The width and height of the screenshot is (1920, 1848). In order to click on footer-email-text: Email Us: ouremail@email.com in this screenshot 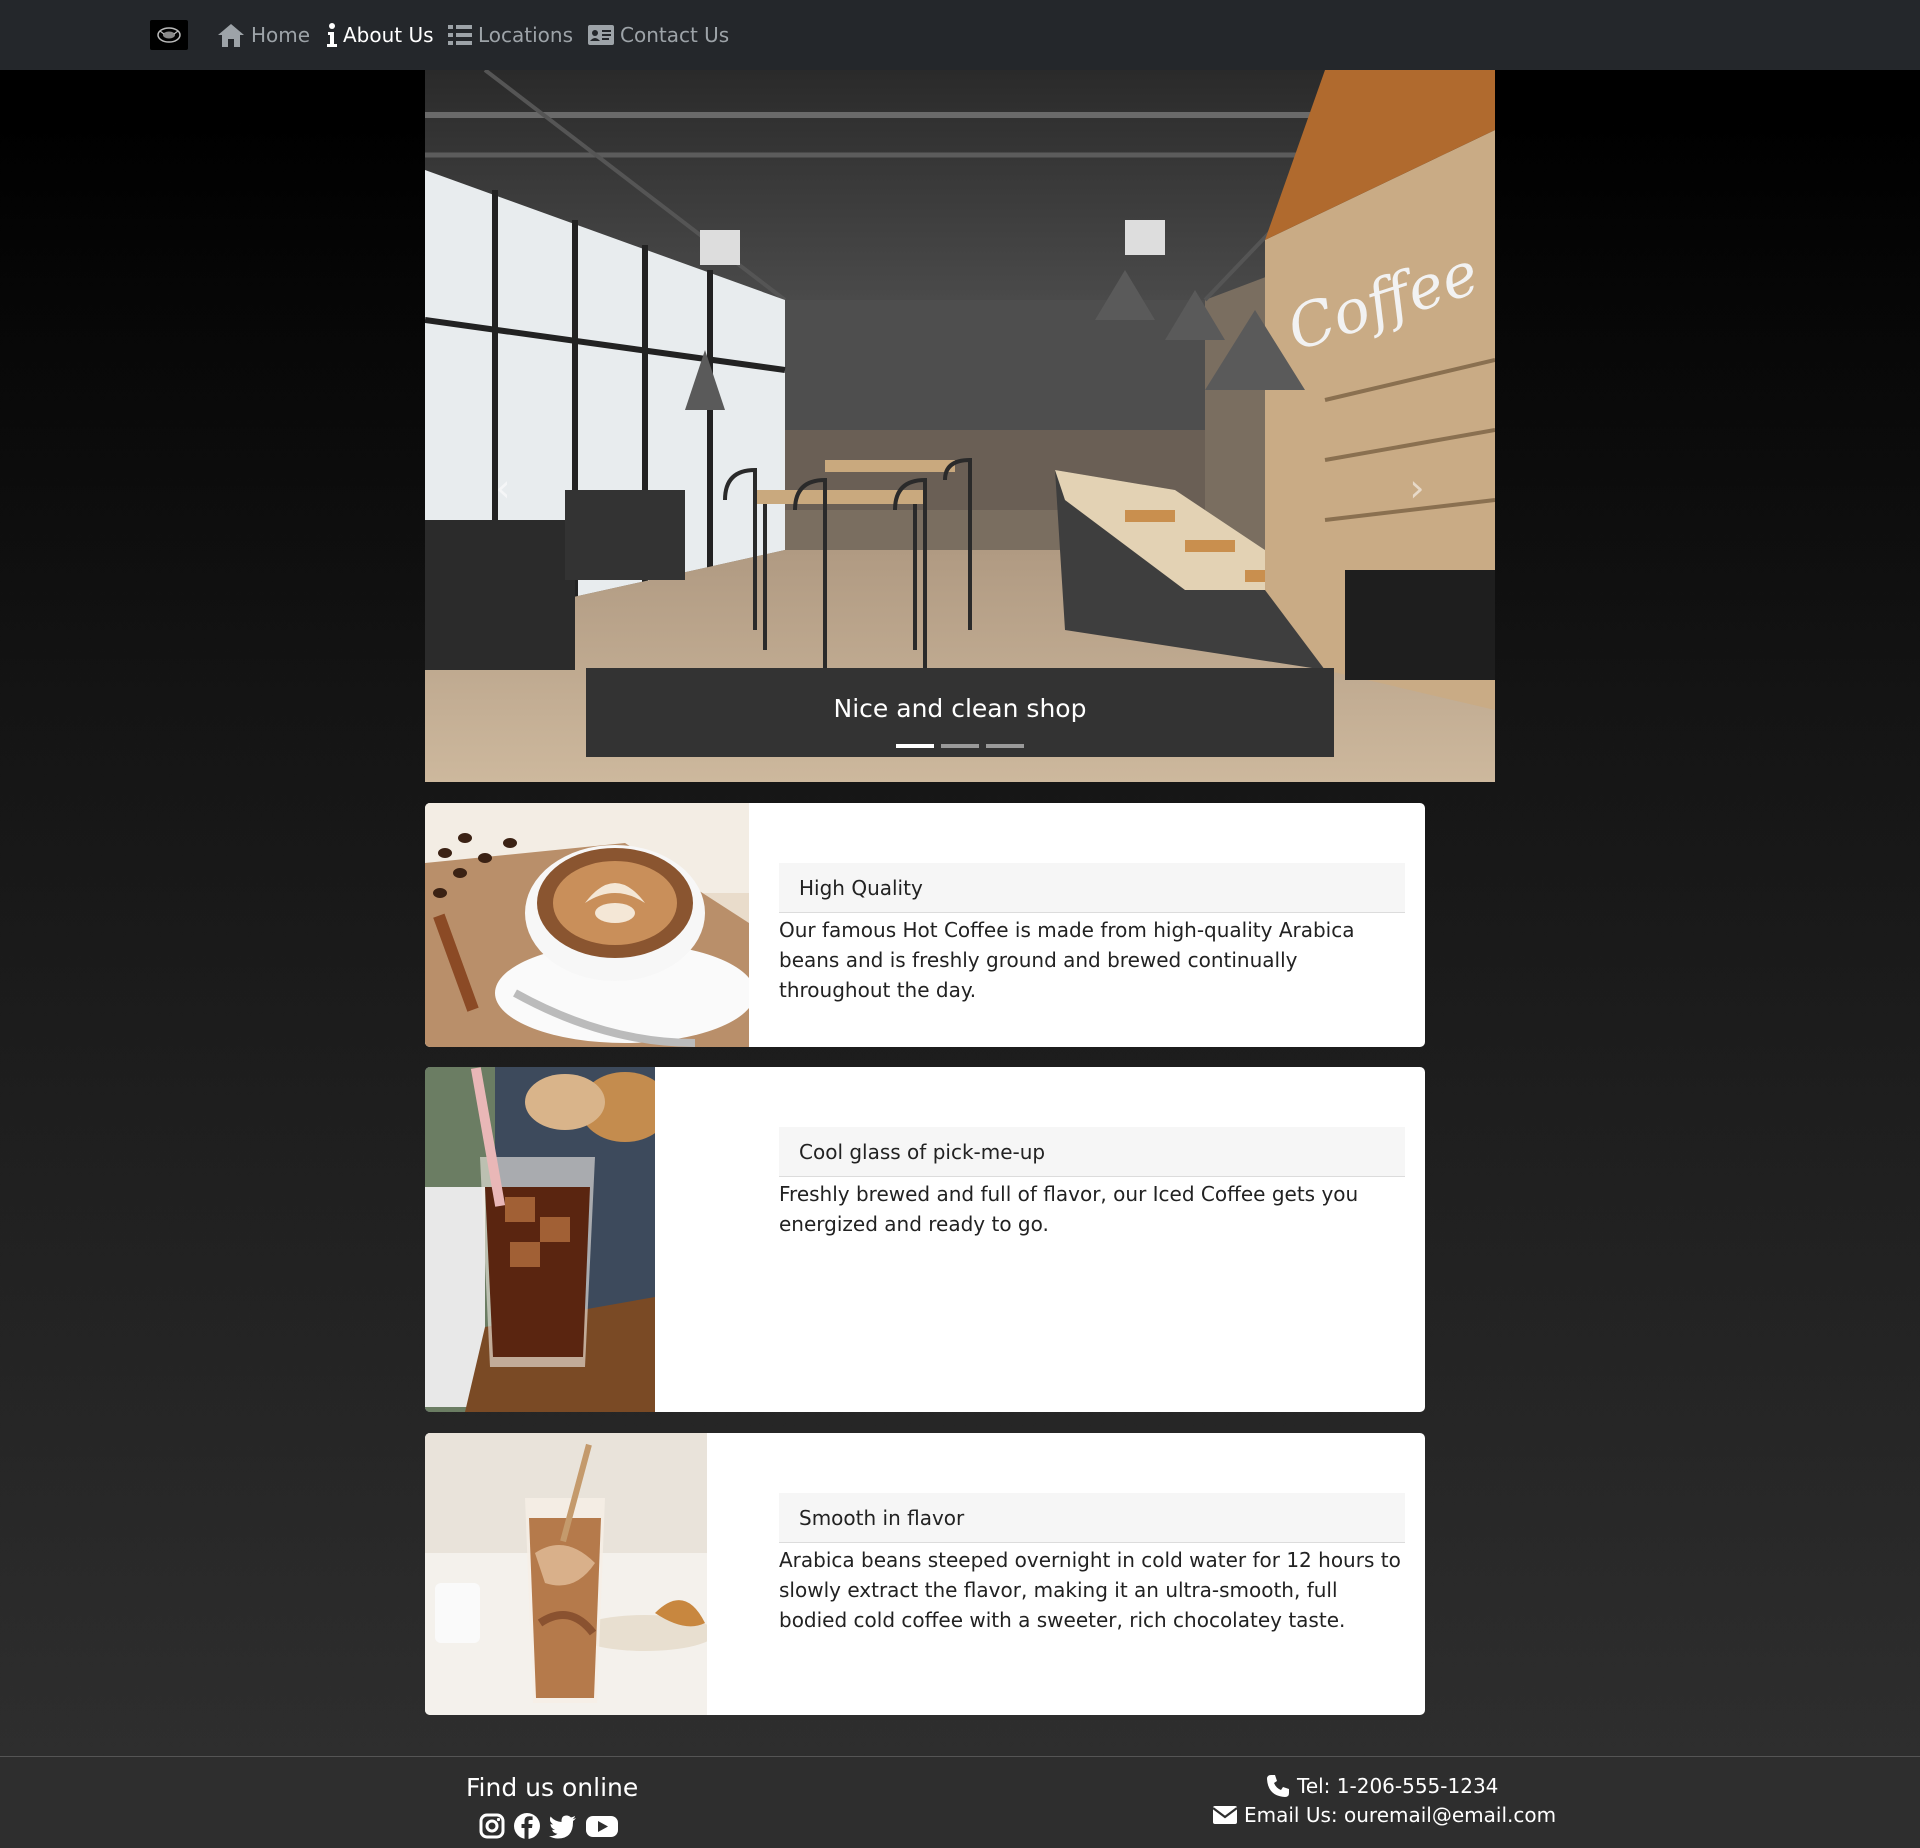, I will do `click(1400, 1815)`.